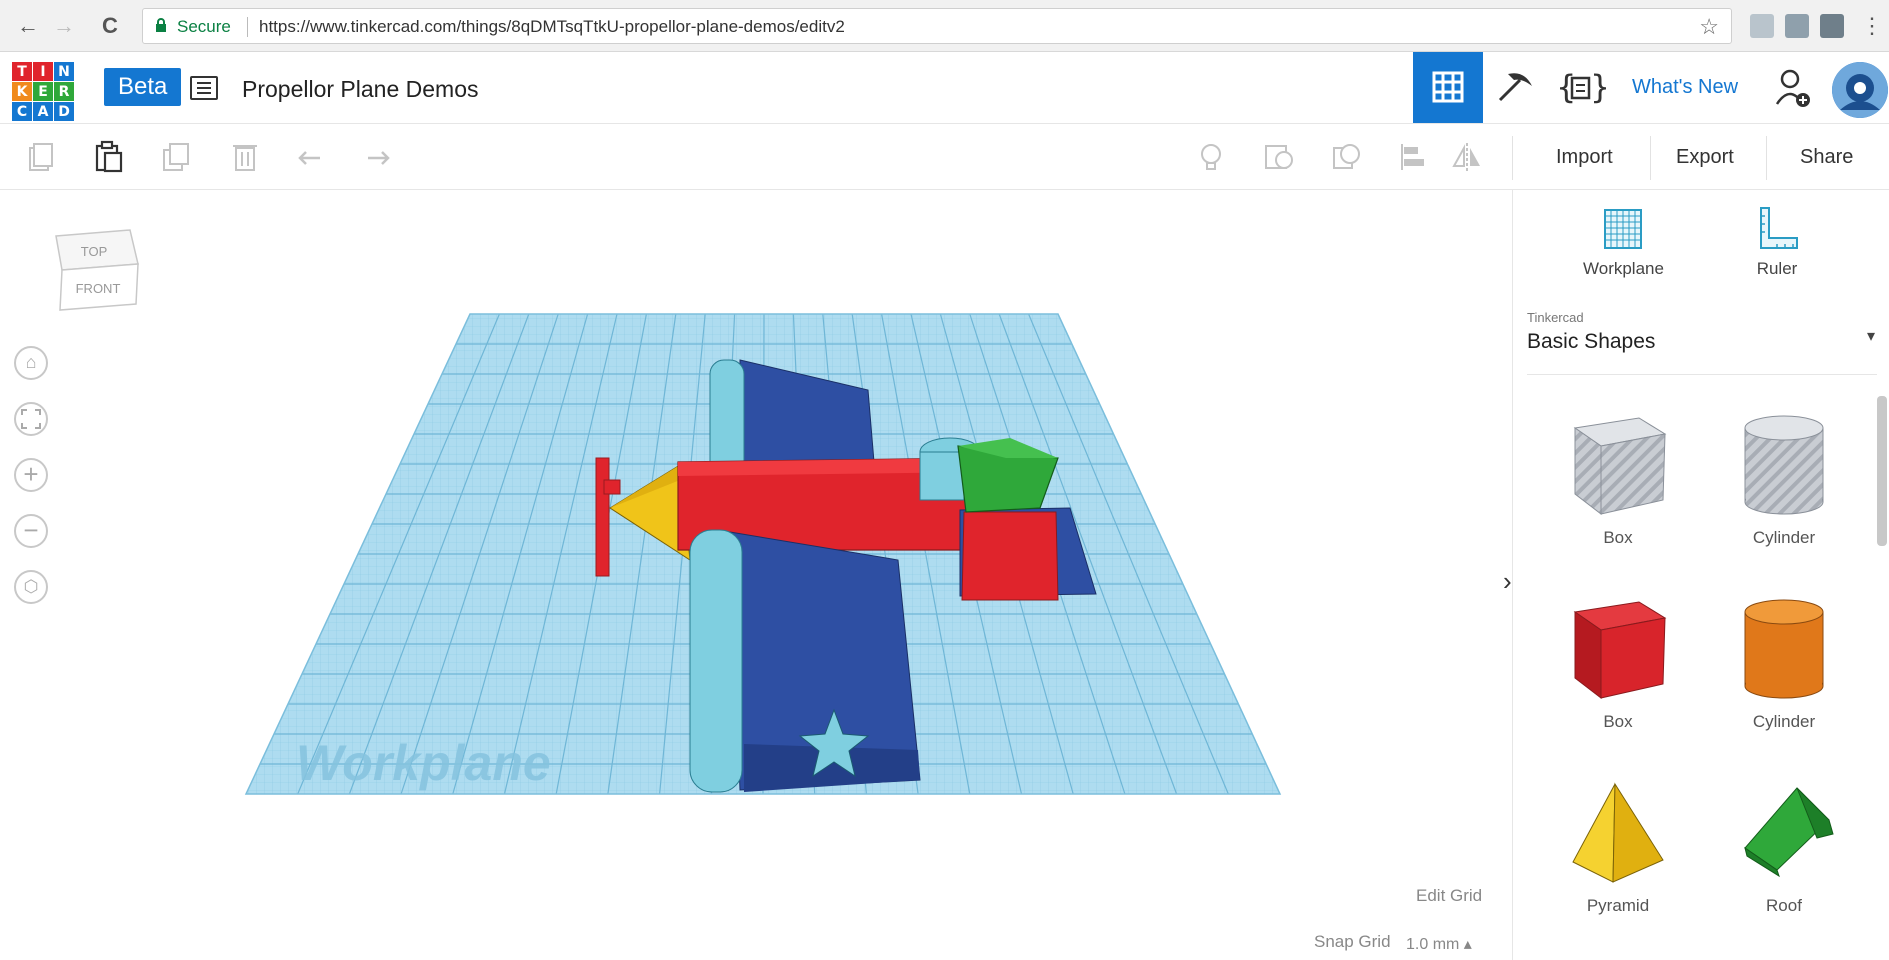  What do you see at coordinates (1439, 944) in the screenshot?
I see `snap-grid-select: 1.0 mm ▴` at bounding box center [1439, 944].